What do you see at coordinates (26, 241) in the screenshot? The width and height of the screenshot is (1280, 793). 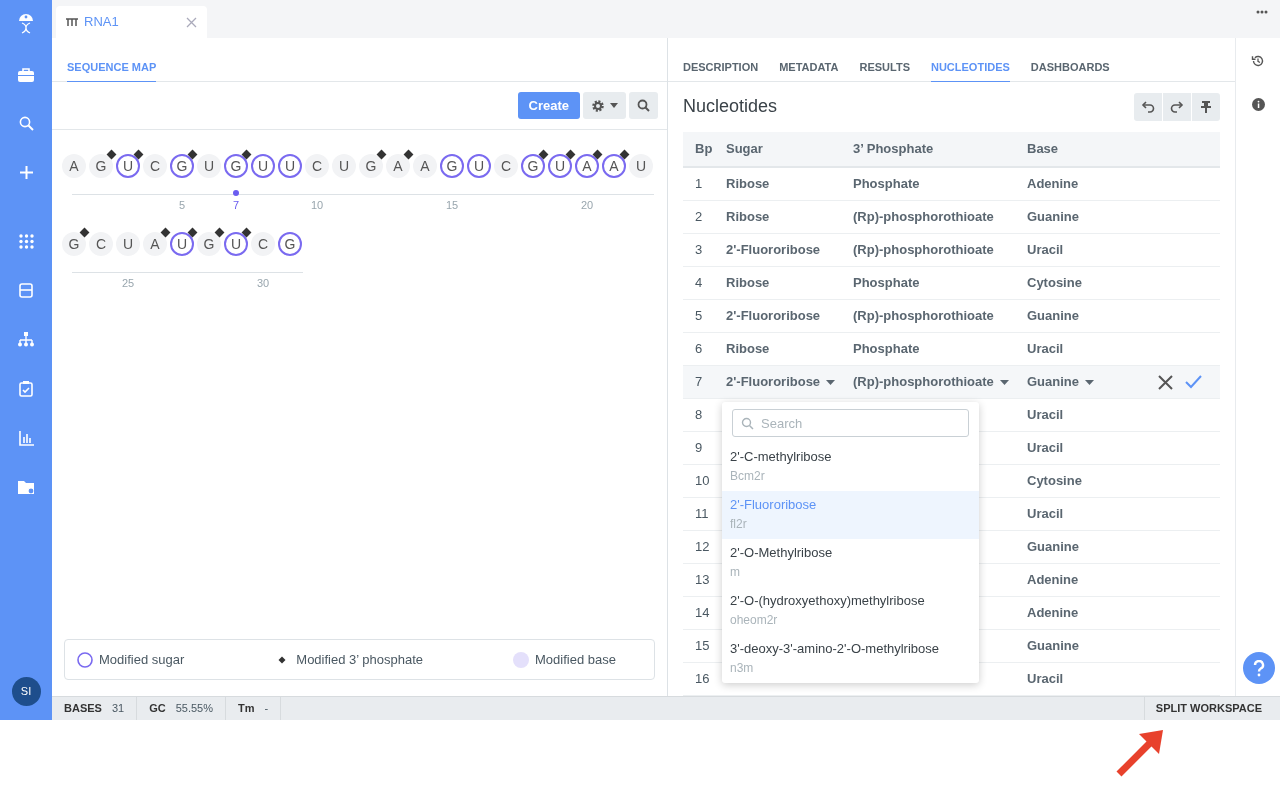 I see `grid-icon` at bounding box center [26, 241].